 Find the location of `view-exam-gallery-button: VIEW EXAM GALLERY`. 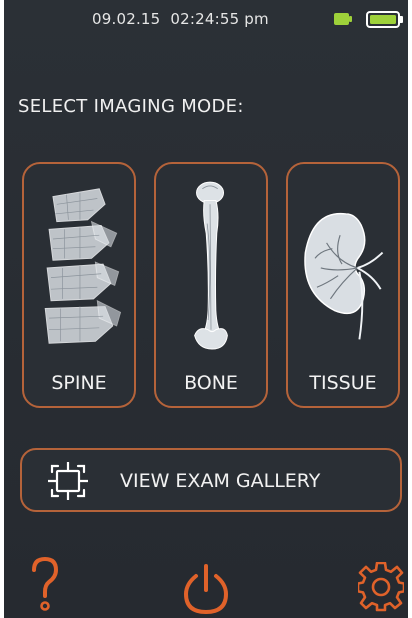

view-exam-gallery-button: VIEW EXAM GALLERY is located at coordinates (211, 480).